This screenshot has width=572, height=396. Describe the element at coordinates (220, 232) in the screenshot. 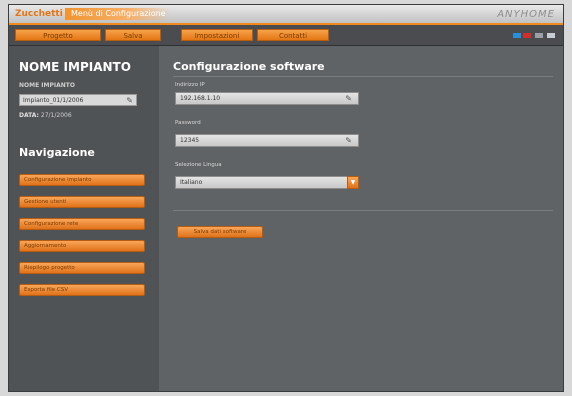

I see `save-software-button: Salva dati software` at that location.